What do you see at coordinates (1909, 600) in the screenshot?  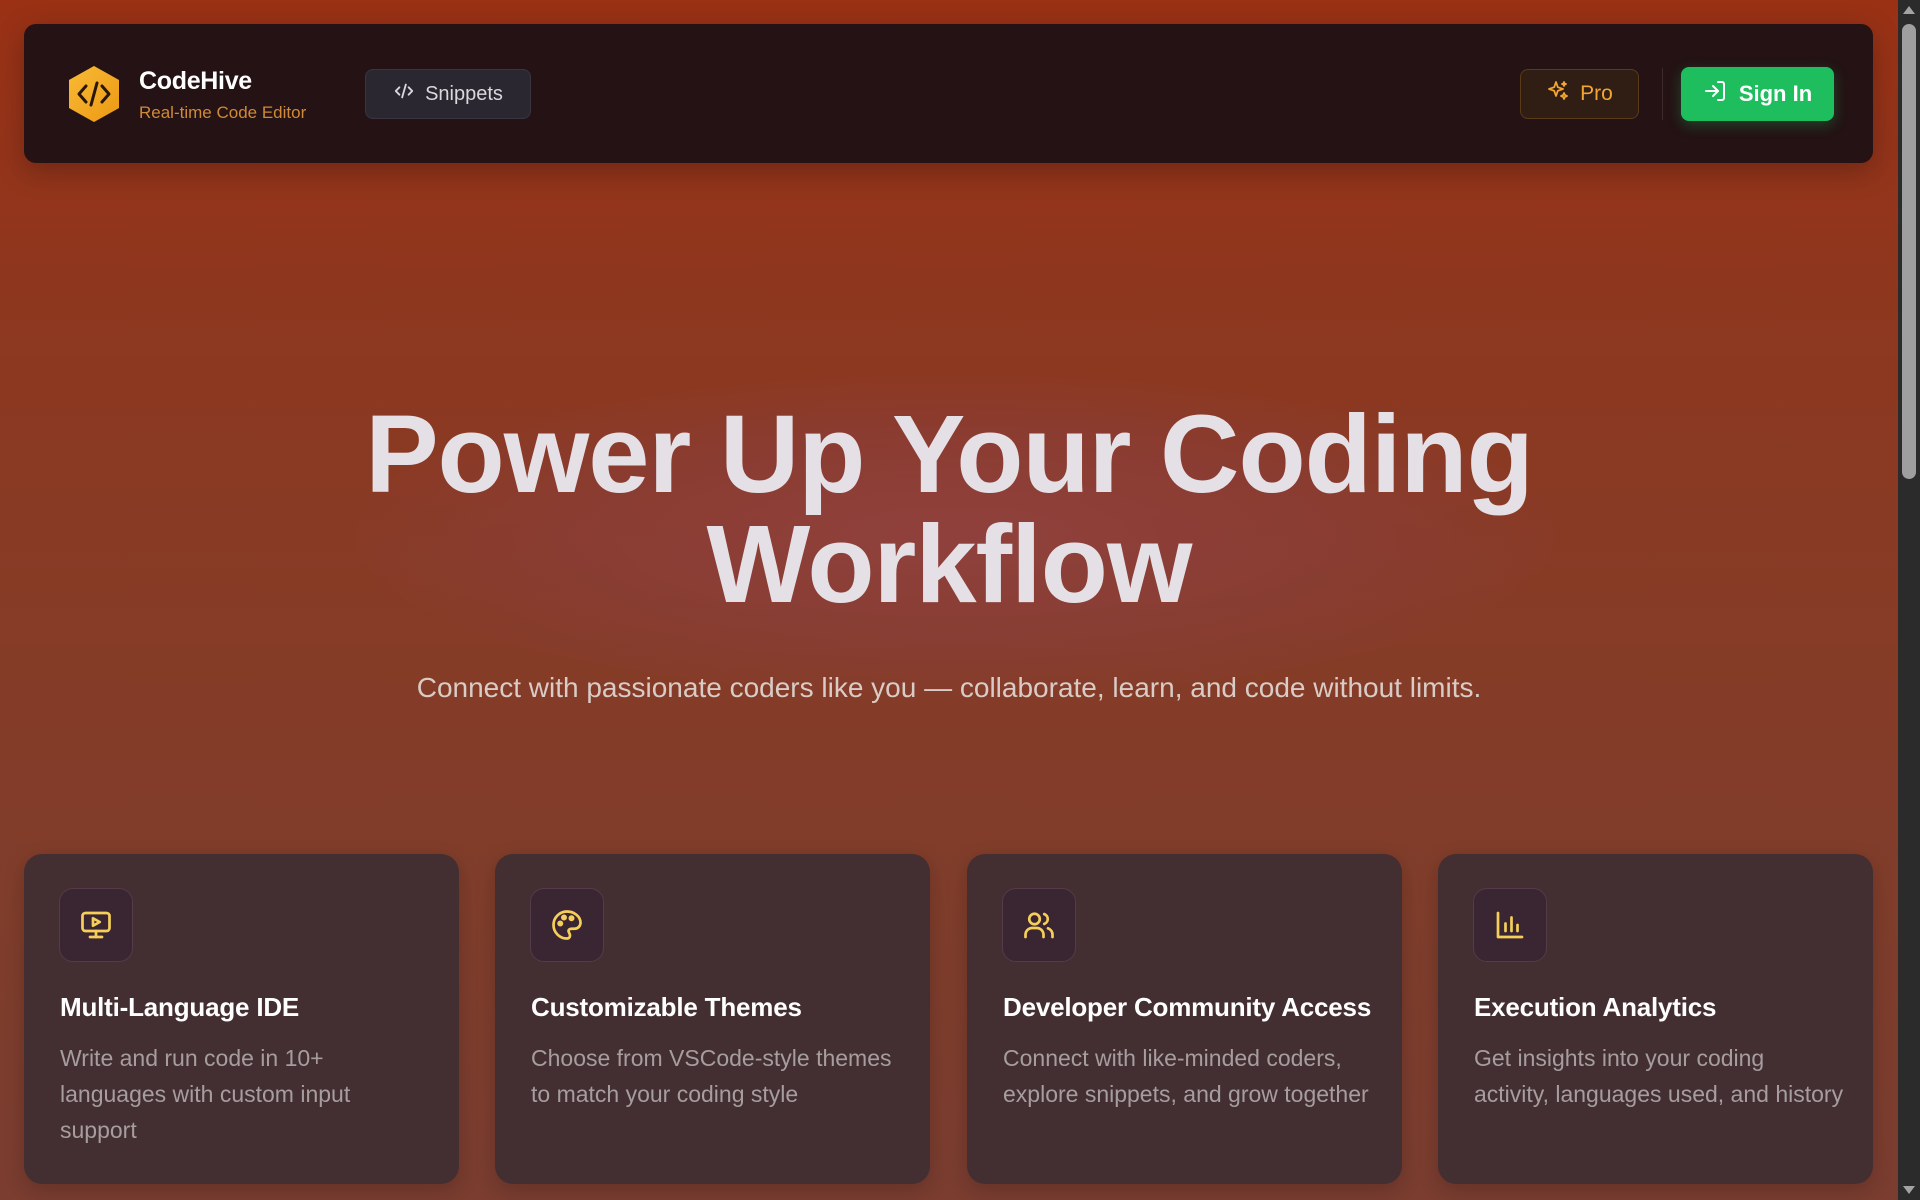 I see `vertical-scrollbar` at bounding box center [1909, 600].